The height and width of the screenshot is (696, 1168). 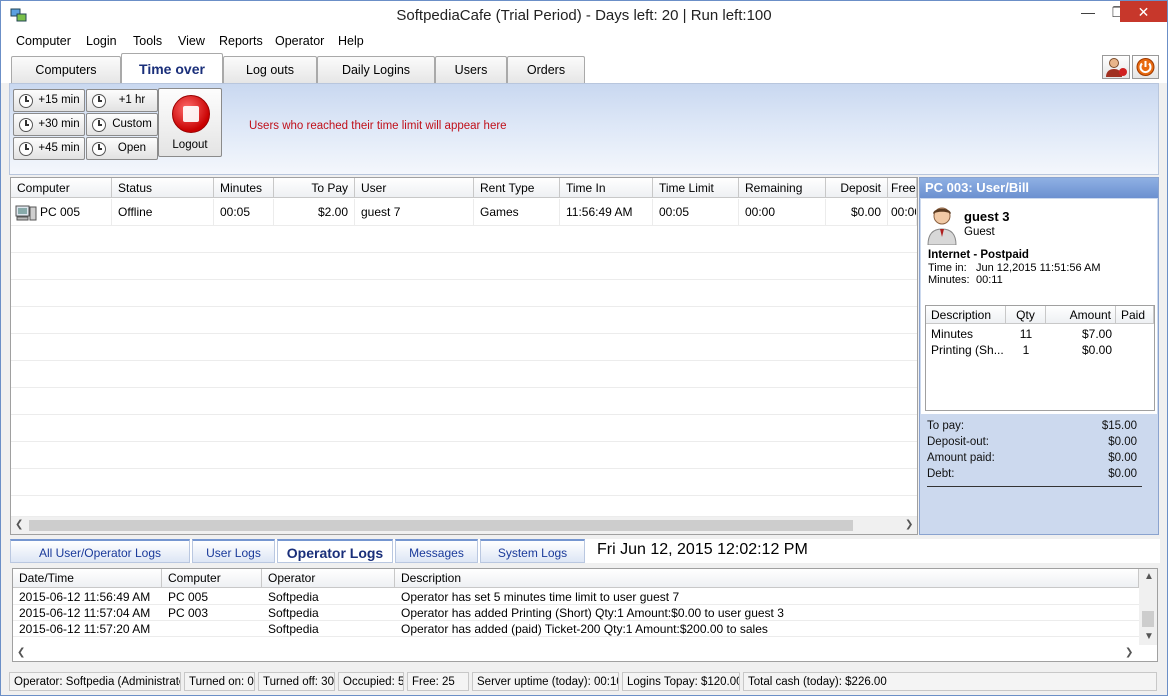 What do you see at coordinates (122, 100) in the screenshot?
I see `add-1-hr-button: +1 hr` at bounding box center [122, 100].